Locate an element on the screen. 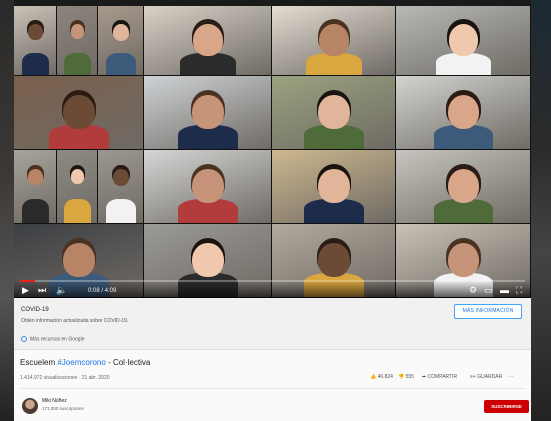 This screenshot has width=551, height=421. google-resources-label: Más recursos en Google is located at coordinates (57, 339).